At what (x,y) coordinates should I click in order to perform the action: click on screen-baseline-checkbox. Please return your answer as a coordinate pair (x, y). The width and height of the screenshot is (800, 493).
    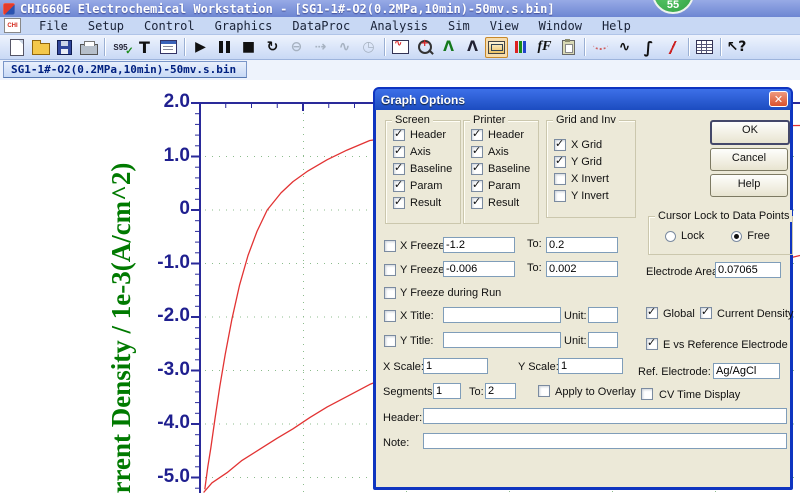
    Looking at the image, I should click on (399, 168).